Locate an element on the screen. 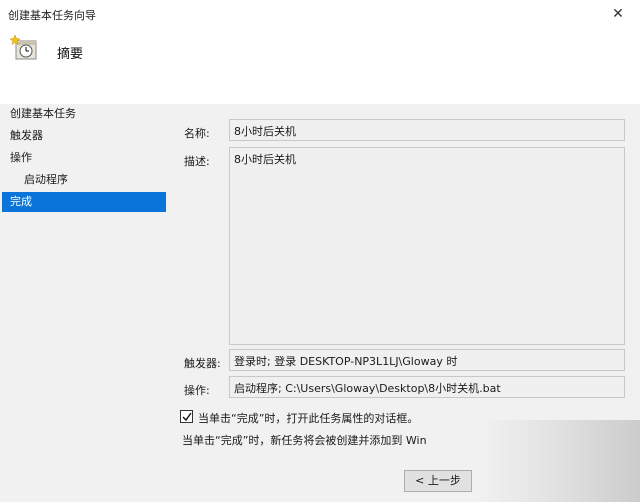  sidebar-item-trigger: 触发器 is located at coordinates (84, 136).